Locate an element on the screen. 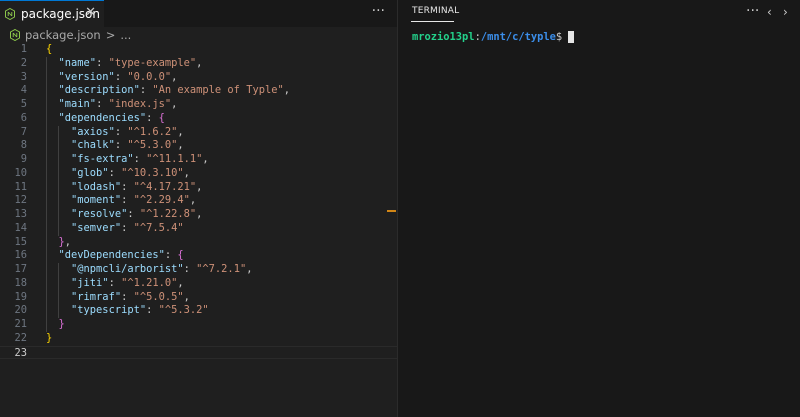 The image size is (800, 417). code-line: 19 "rimraf": "^5.0.5", is located at coordinates (198, 298).